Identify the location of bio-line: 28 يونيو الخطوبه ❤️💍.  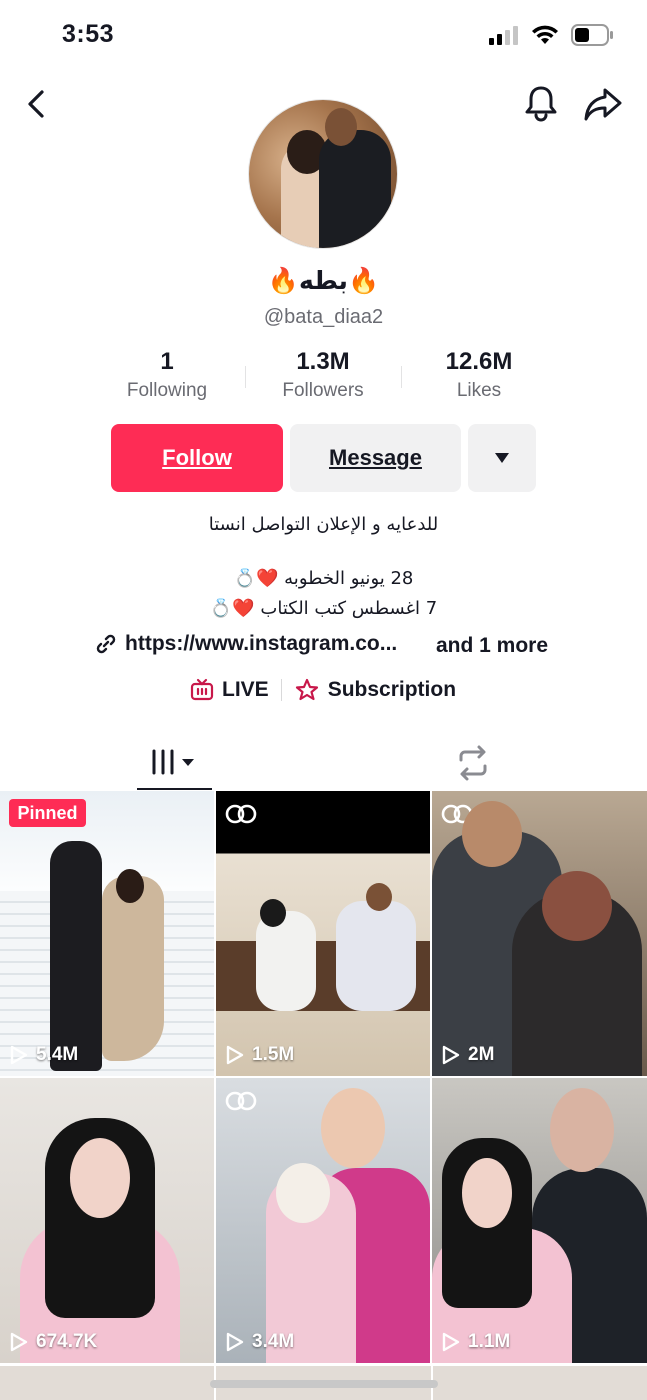
(323, 578).